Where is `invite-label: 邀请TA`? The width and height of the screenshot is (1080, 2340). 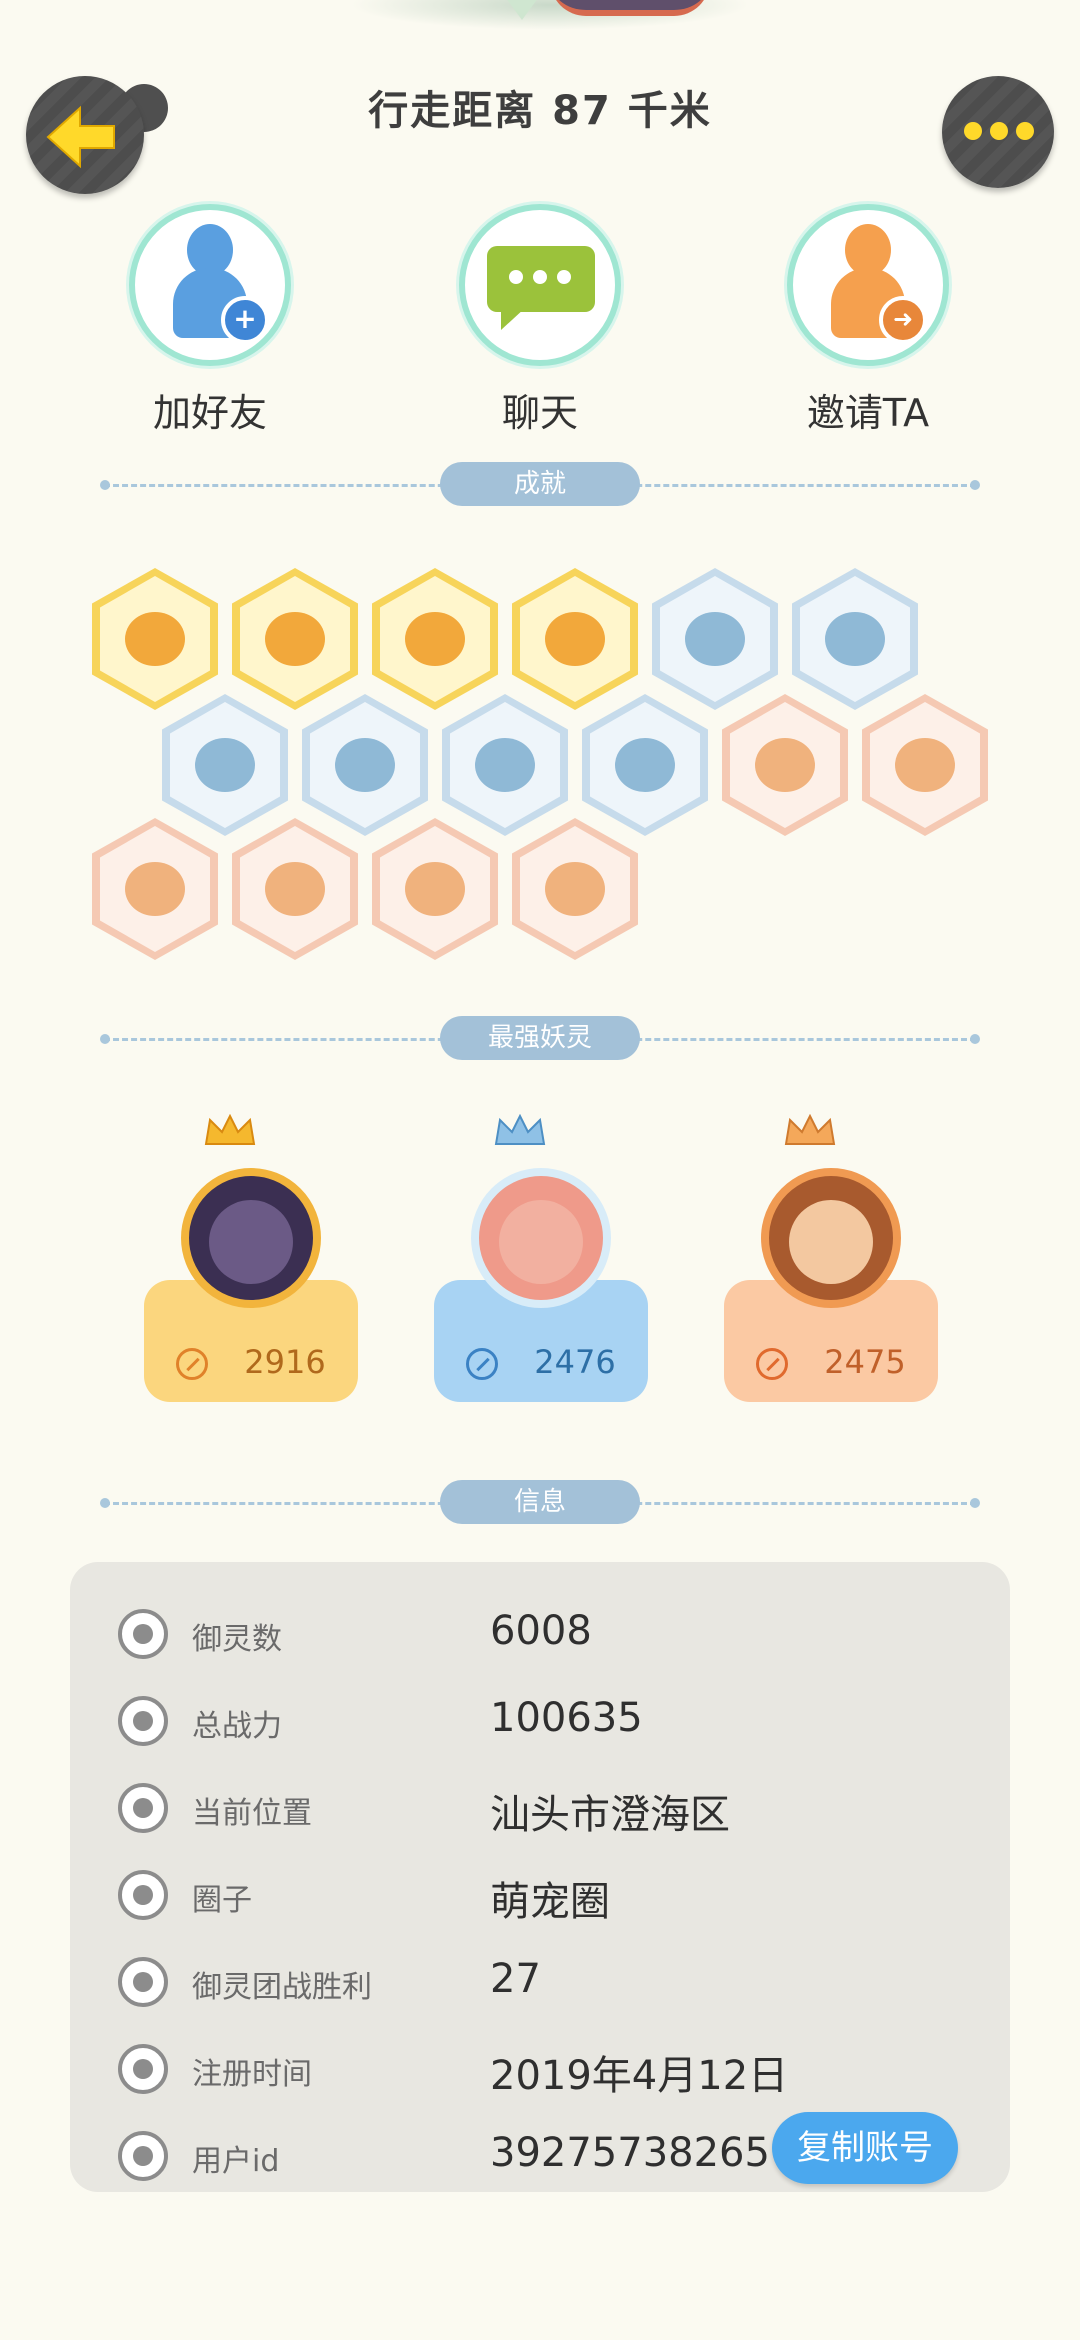 invite-label: 邀请TA is located at coordinates (868, 413).